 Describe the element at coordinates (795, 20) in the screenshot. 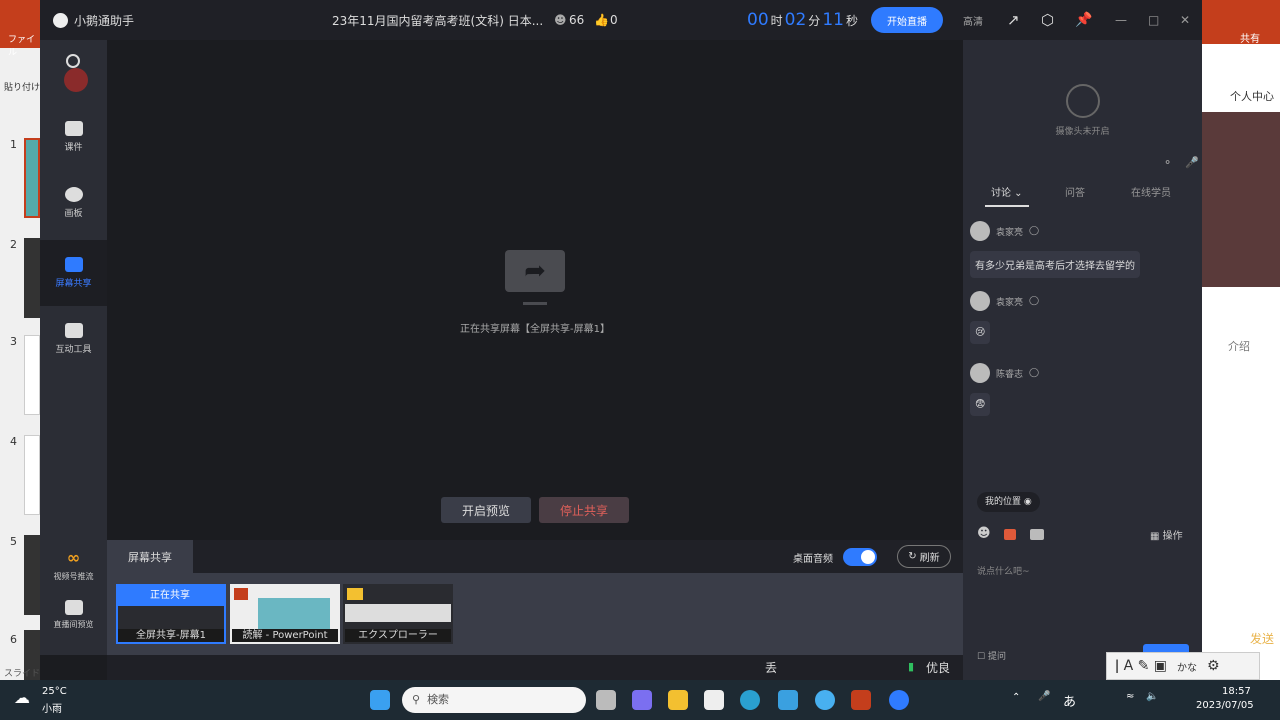

I see `timer-minutes: 02` at that location.